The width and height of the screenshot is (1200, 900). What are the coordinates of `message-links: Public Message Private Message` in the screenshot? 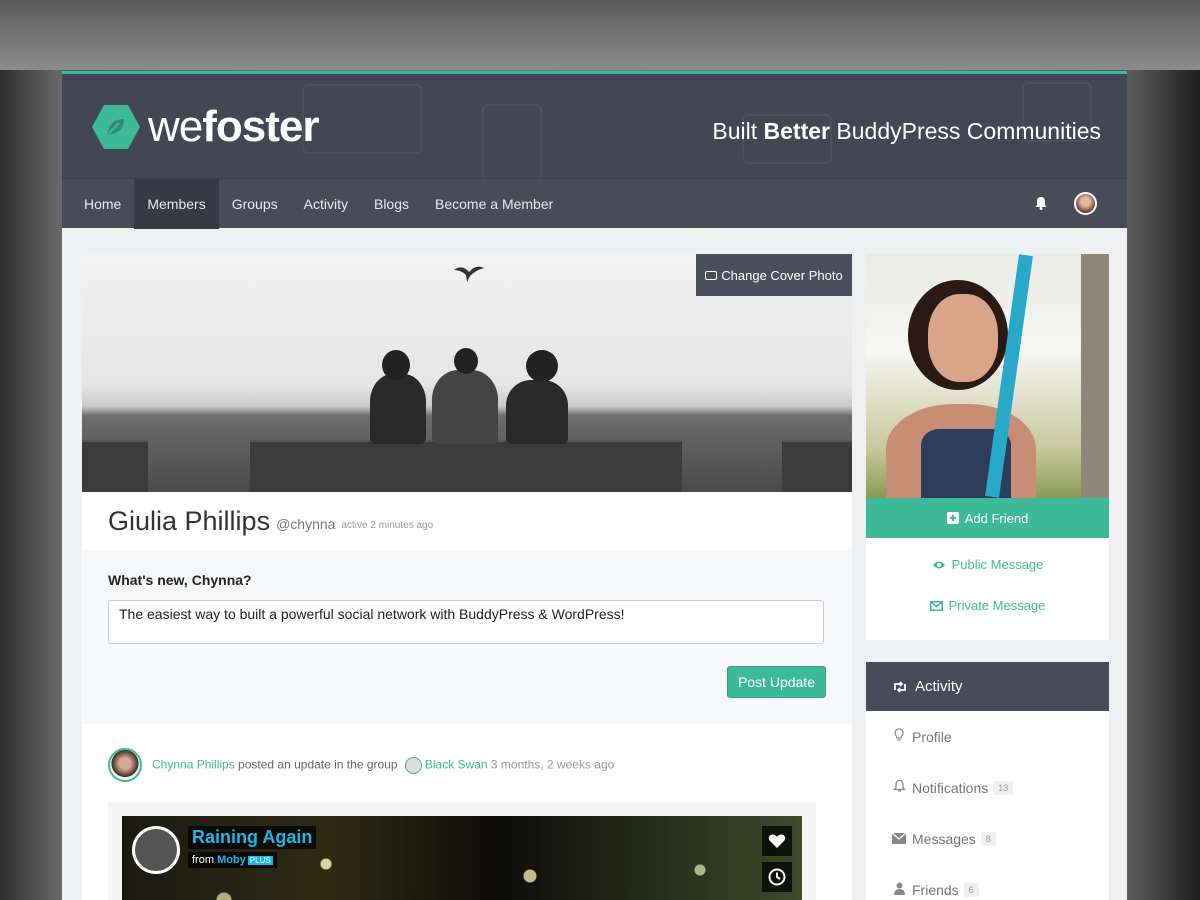 It's located at (987, 589).